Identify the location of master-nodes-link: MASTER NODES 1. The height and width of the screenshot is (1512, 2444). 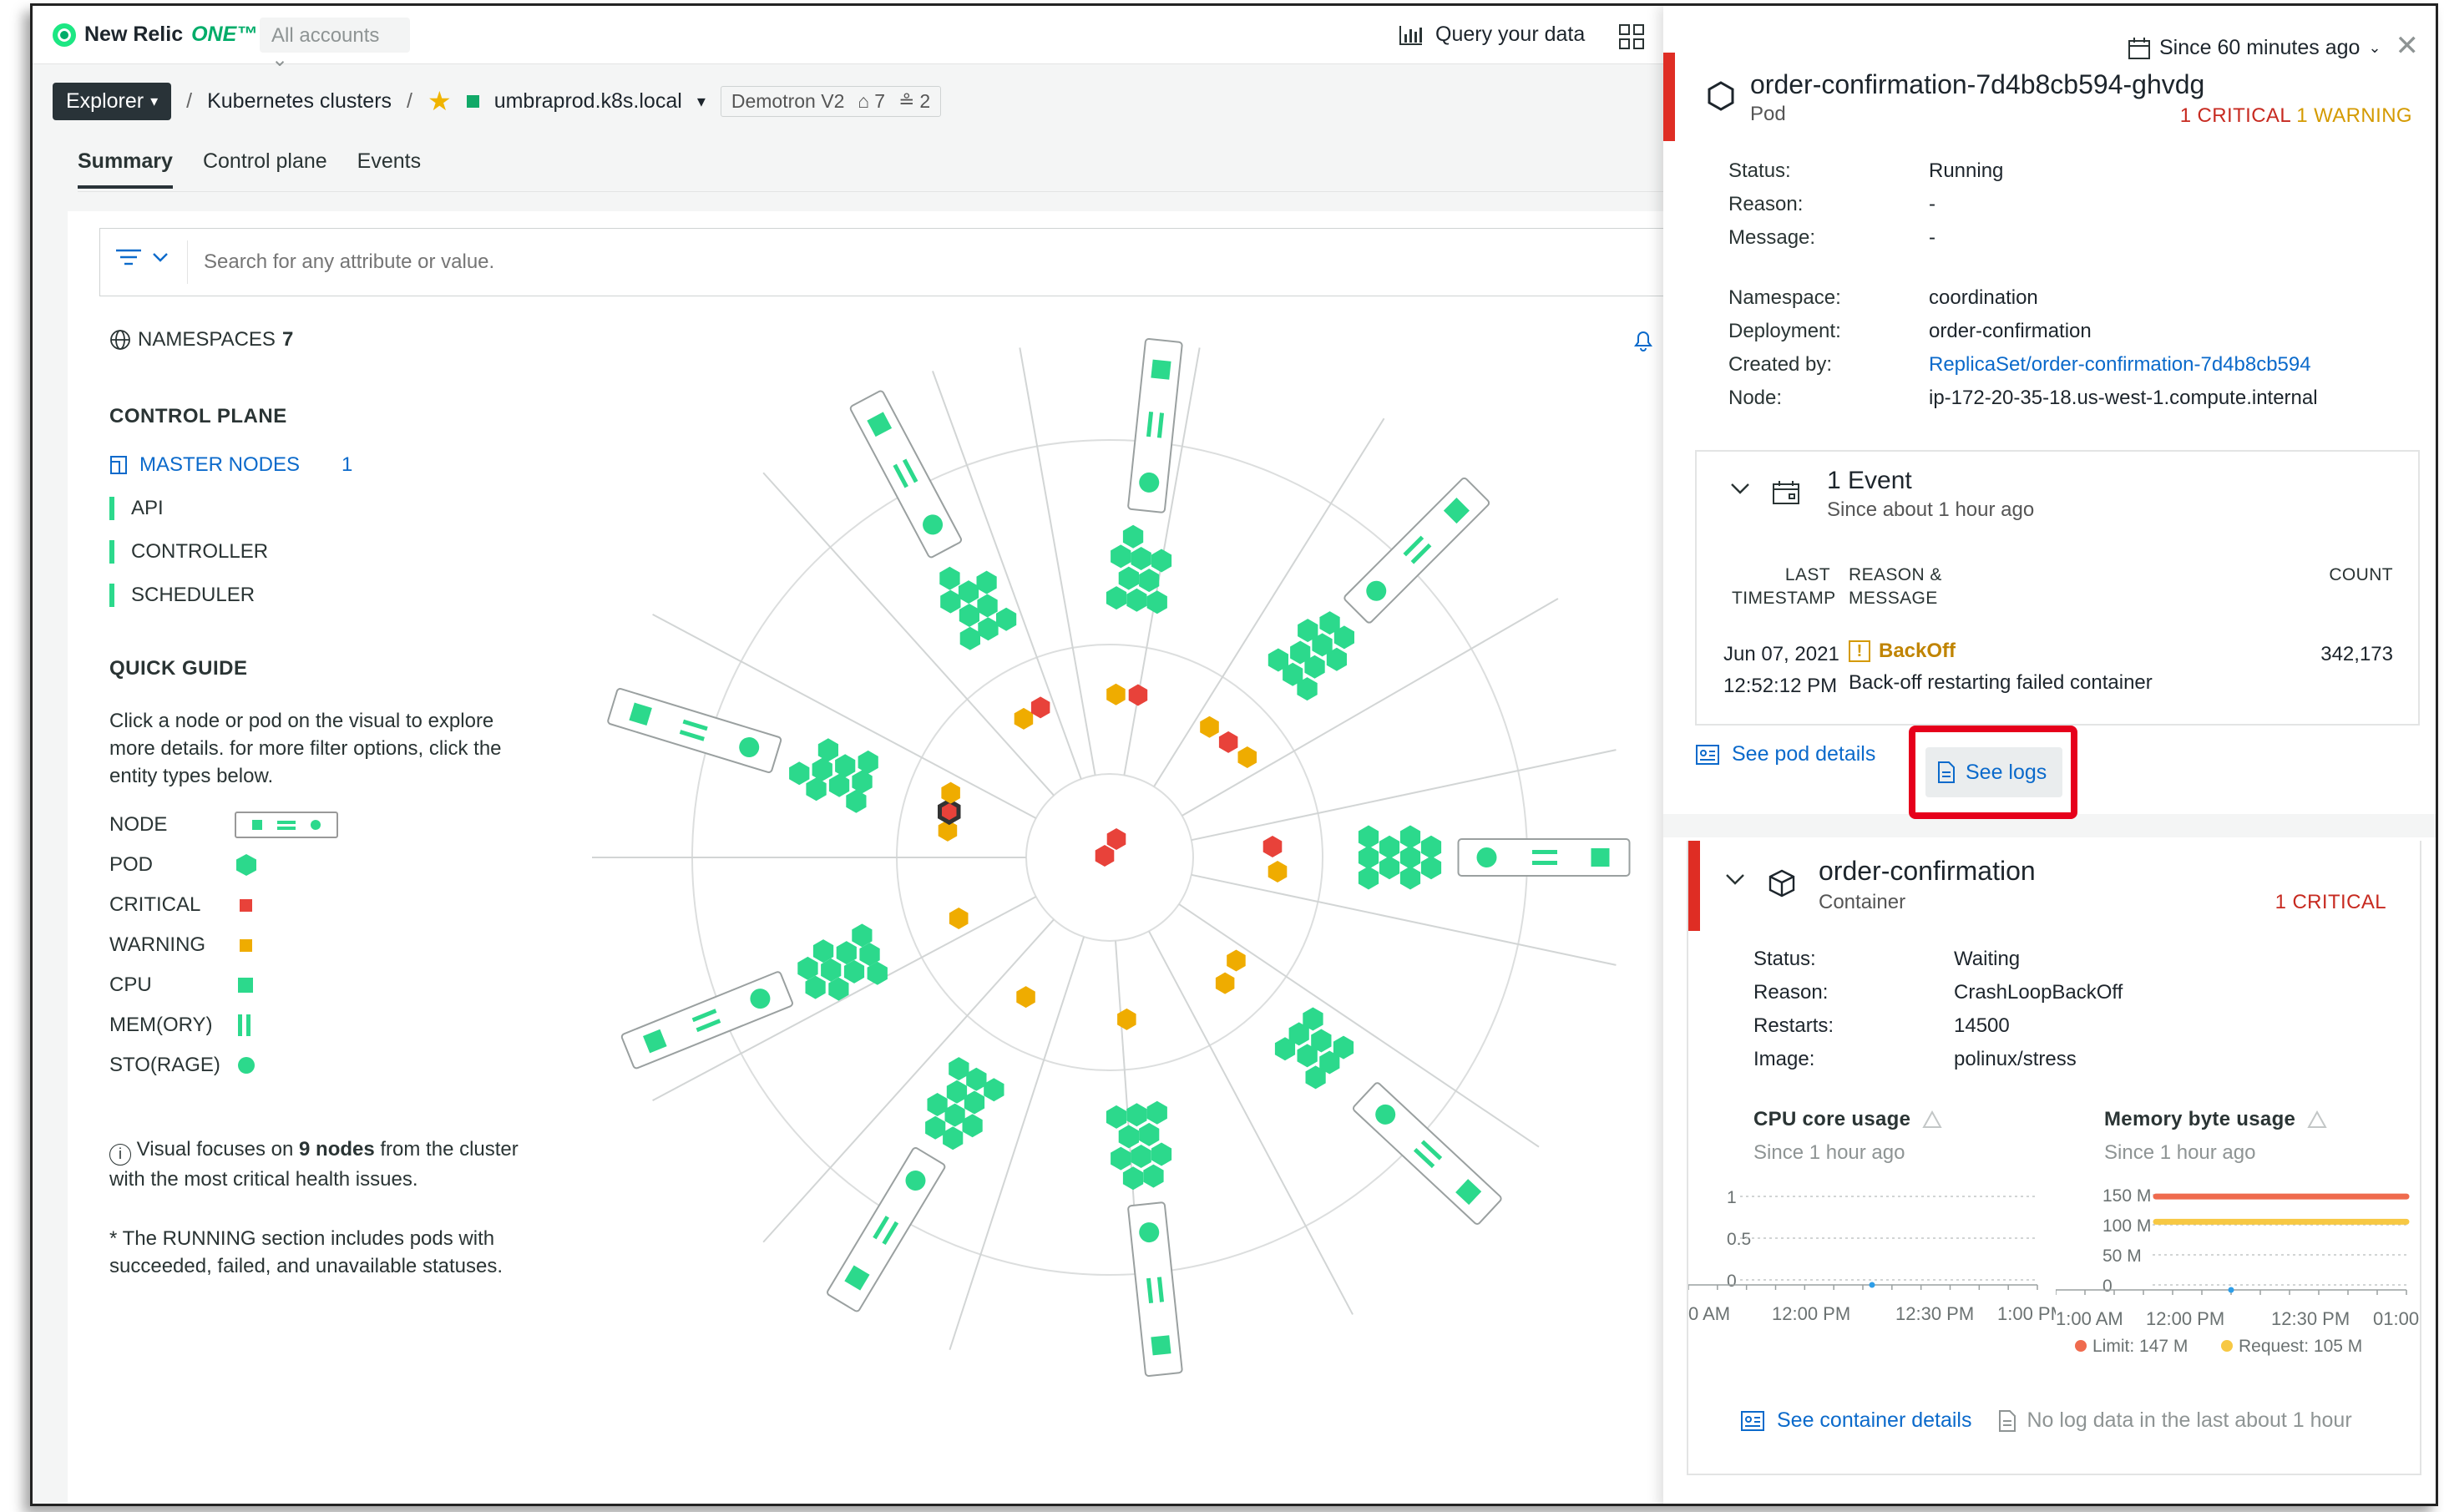
(343, 465).